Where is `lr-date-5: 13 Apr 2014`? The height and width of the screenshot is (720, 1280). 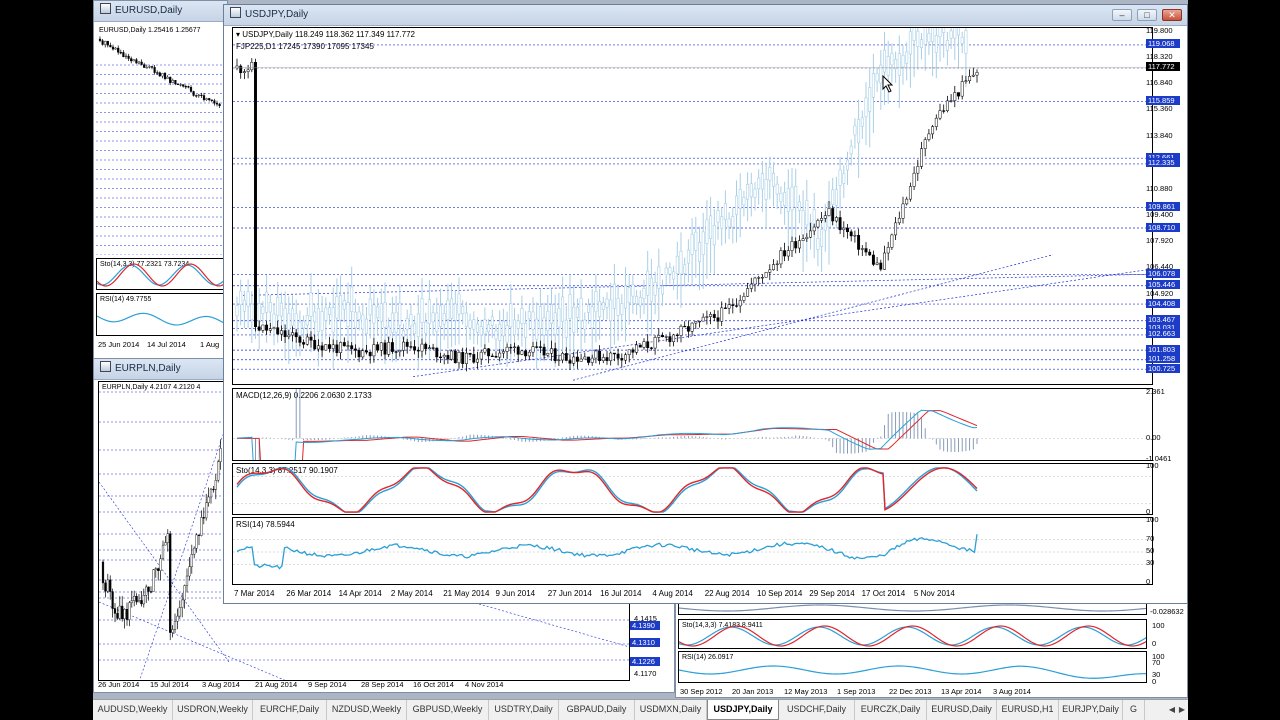 lr-date-5: 13 Apr 2014 is located at coordinates (961, 691).